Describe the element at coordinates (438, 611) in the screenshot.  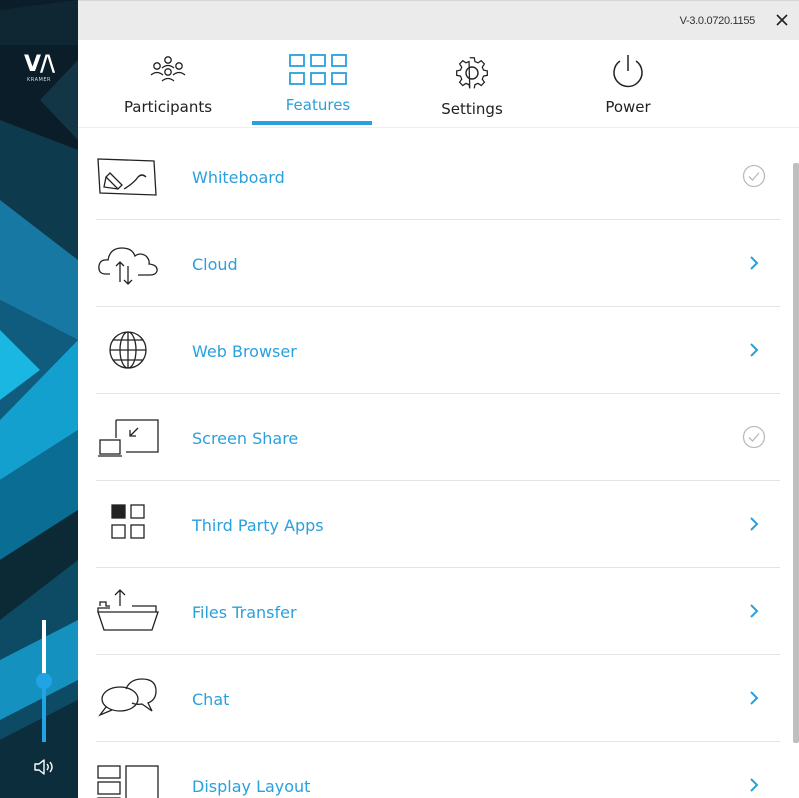
I see `feature-item-files-transfer: Files Transfer` at that location.